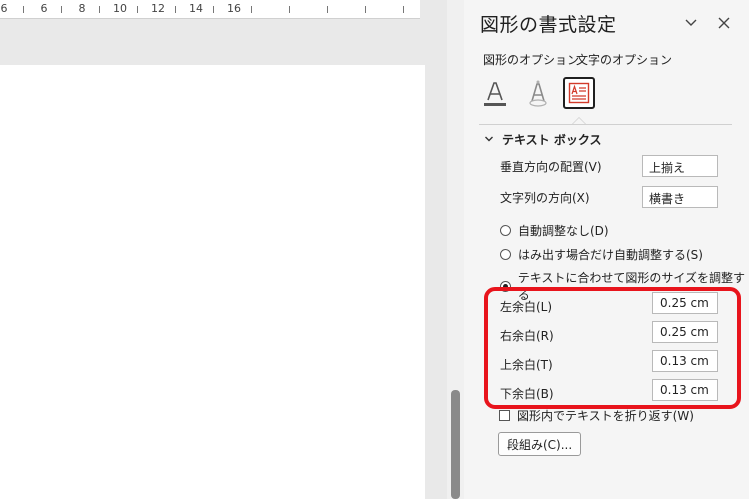 The image size is (749, 499). I want to click on wrap-text-checkbox, so click(504, 415).